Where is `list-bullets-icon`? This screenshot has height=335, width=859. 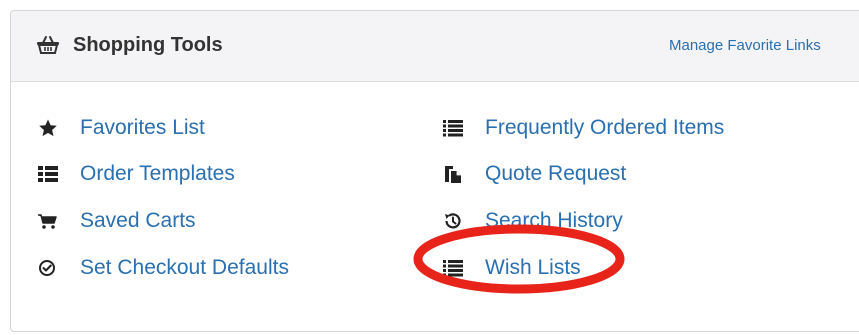 list-bullets-icon is located at coordinates (48, 174).